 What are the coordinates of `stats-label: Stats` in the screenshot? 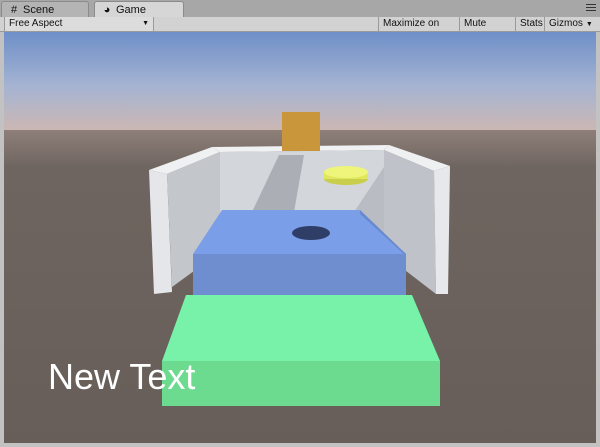 It's located at (531, 23).